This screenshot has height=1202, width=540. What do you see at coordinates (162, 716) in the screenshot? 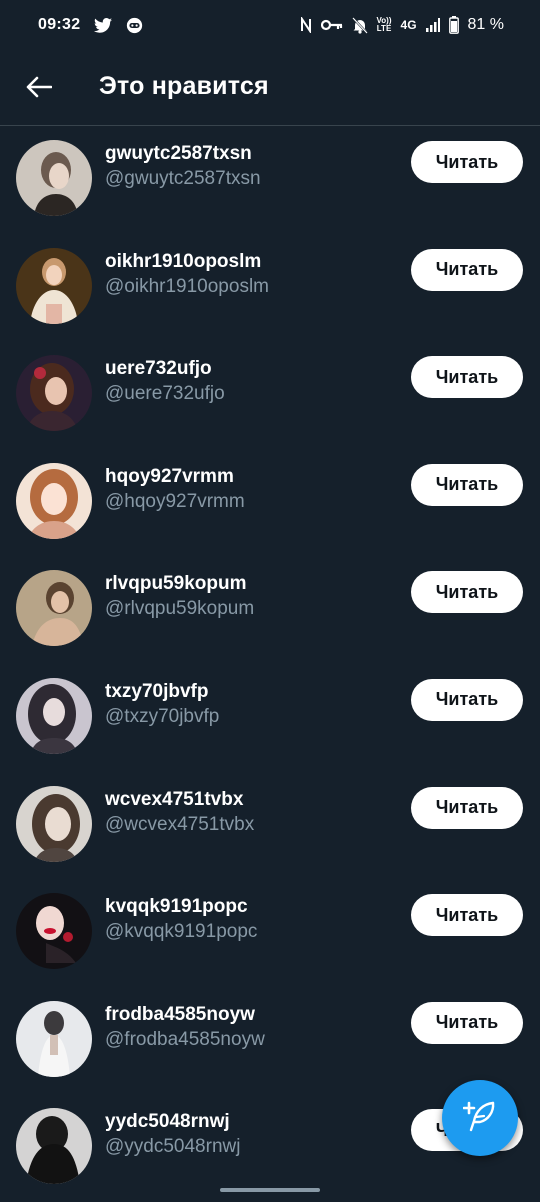
I see `user-handle: @txzy70jbvfp` at bounding box center [162, 716].